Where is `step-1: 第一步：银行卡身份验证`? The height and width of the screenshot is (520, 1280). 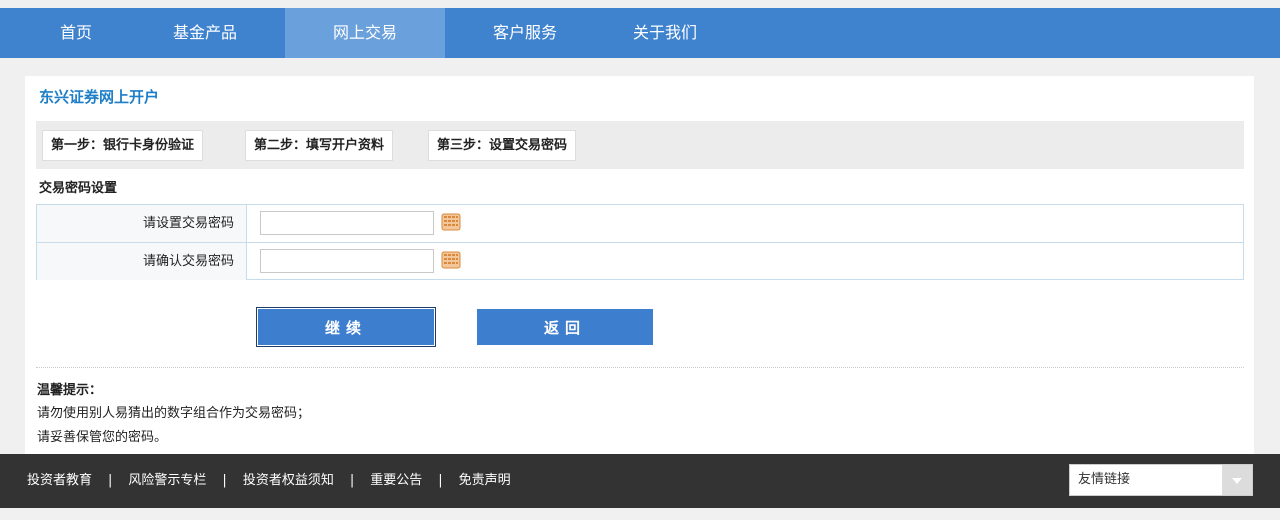
step-1: 第一步：银行卡身份验证 is located at coordinates (123, 145).